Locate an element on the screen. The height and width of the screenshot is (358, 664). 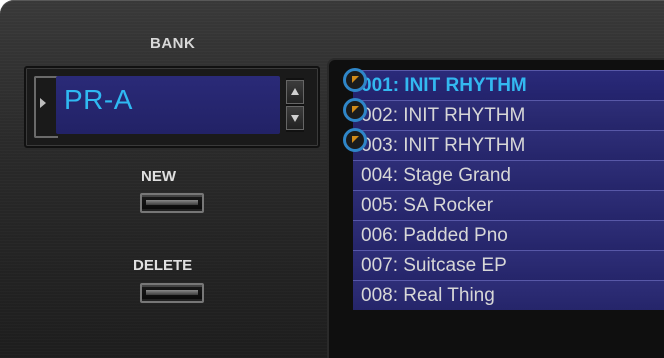
patch-list-item: 007: Suitcase EP is located at coordinates (508, 265).